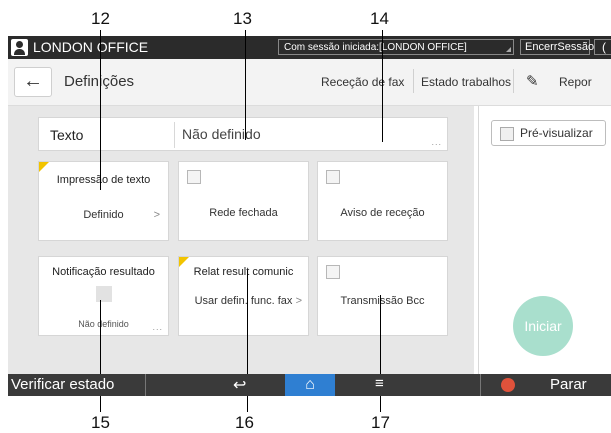  I want to click on preview-checkbox: Pré-visualizar, so click(548, 133).